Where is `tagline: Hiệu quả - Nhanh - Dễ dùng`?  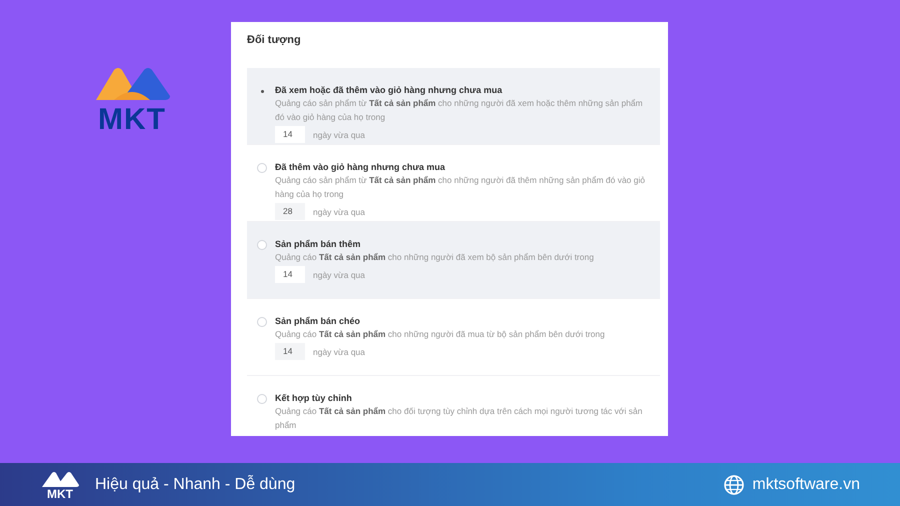
tagline: Hiệu quả - Nhanh - Dễ dùng is located at coordinates (195, 485).